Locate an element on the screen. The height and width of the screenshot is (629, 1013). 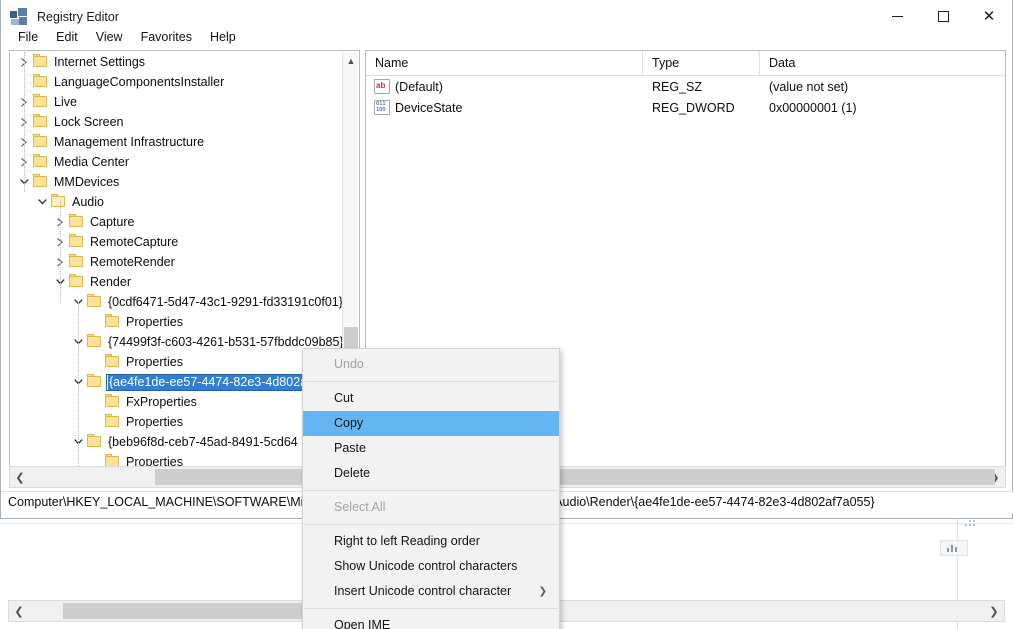
tree-node-label: {beb96f8d-ceb7-45ad-8491-5cd64 is located at coordinates (203, 442).